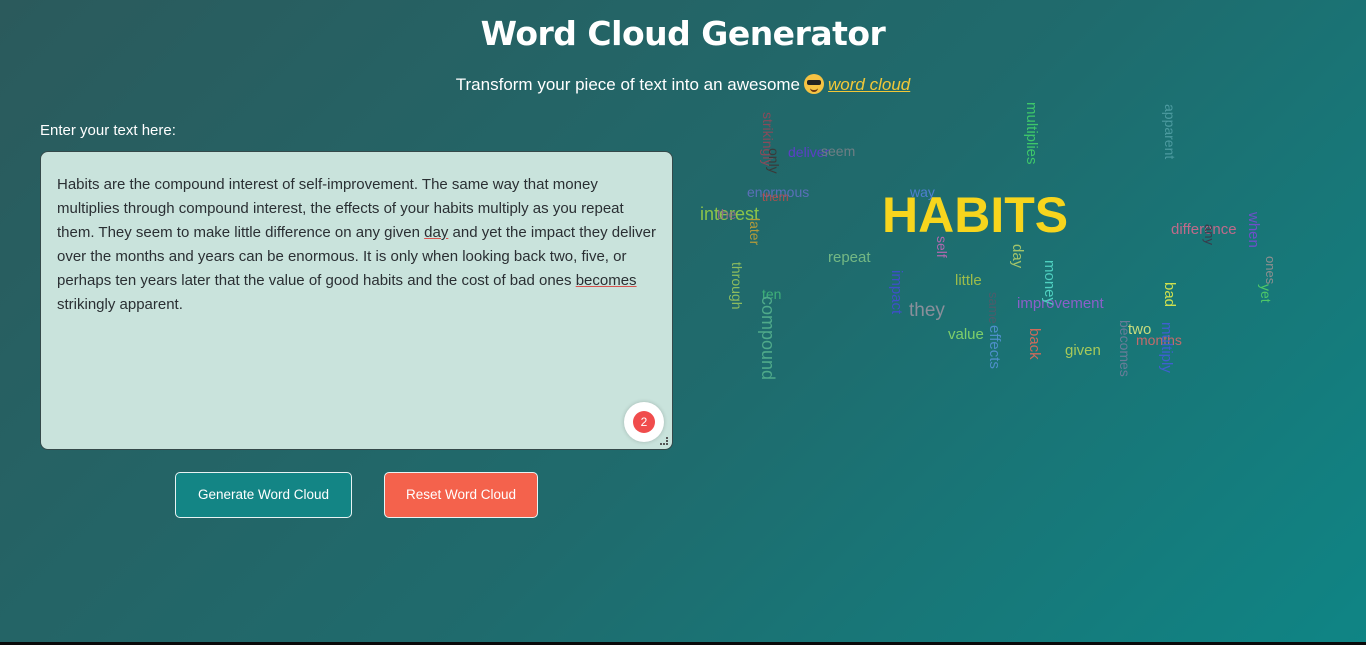 The height and width of the screenshot is (645, 1366). What do you see at coordinates (1209, 234) in the screenshot?
I see `cloud-word-any: any` at bounding box center [1209, 234].